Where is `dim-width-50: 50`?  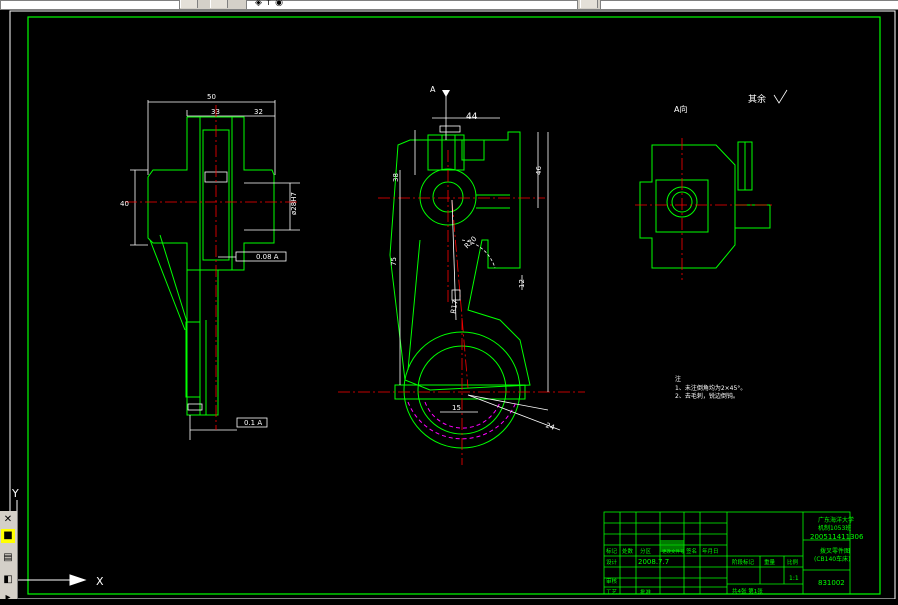
dim-width-50: 50 is located at coordinates (211, 97).